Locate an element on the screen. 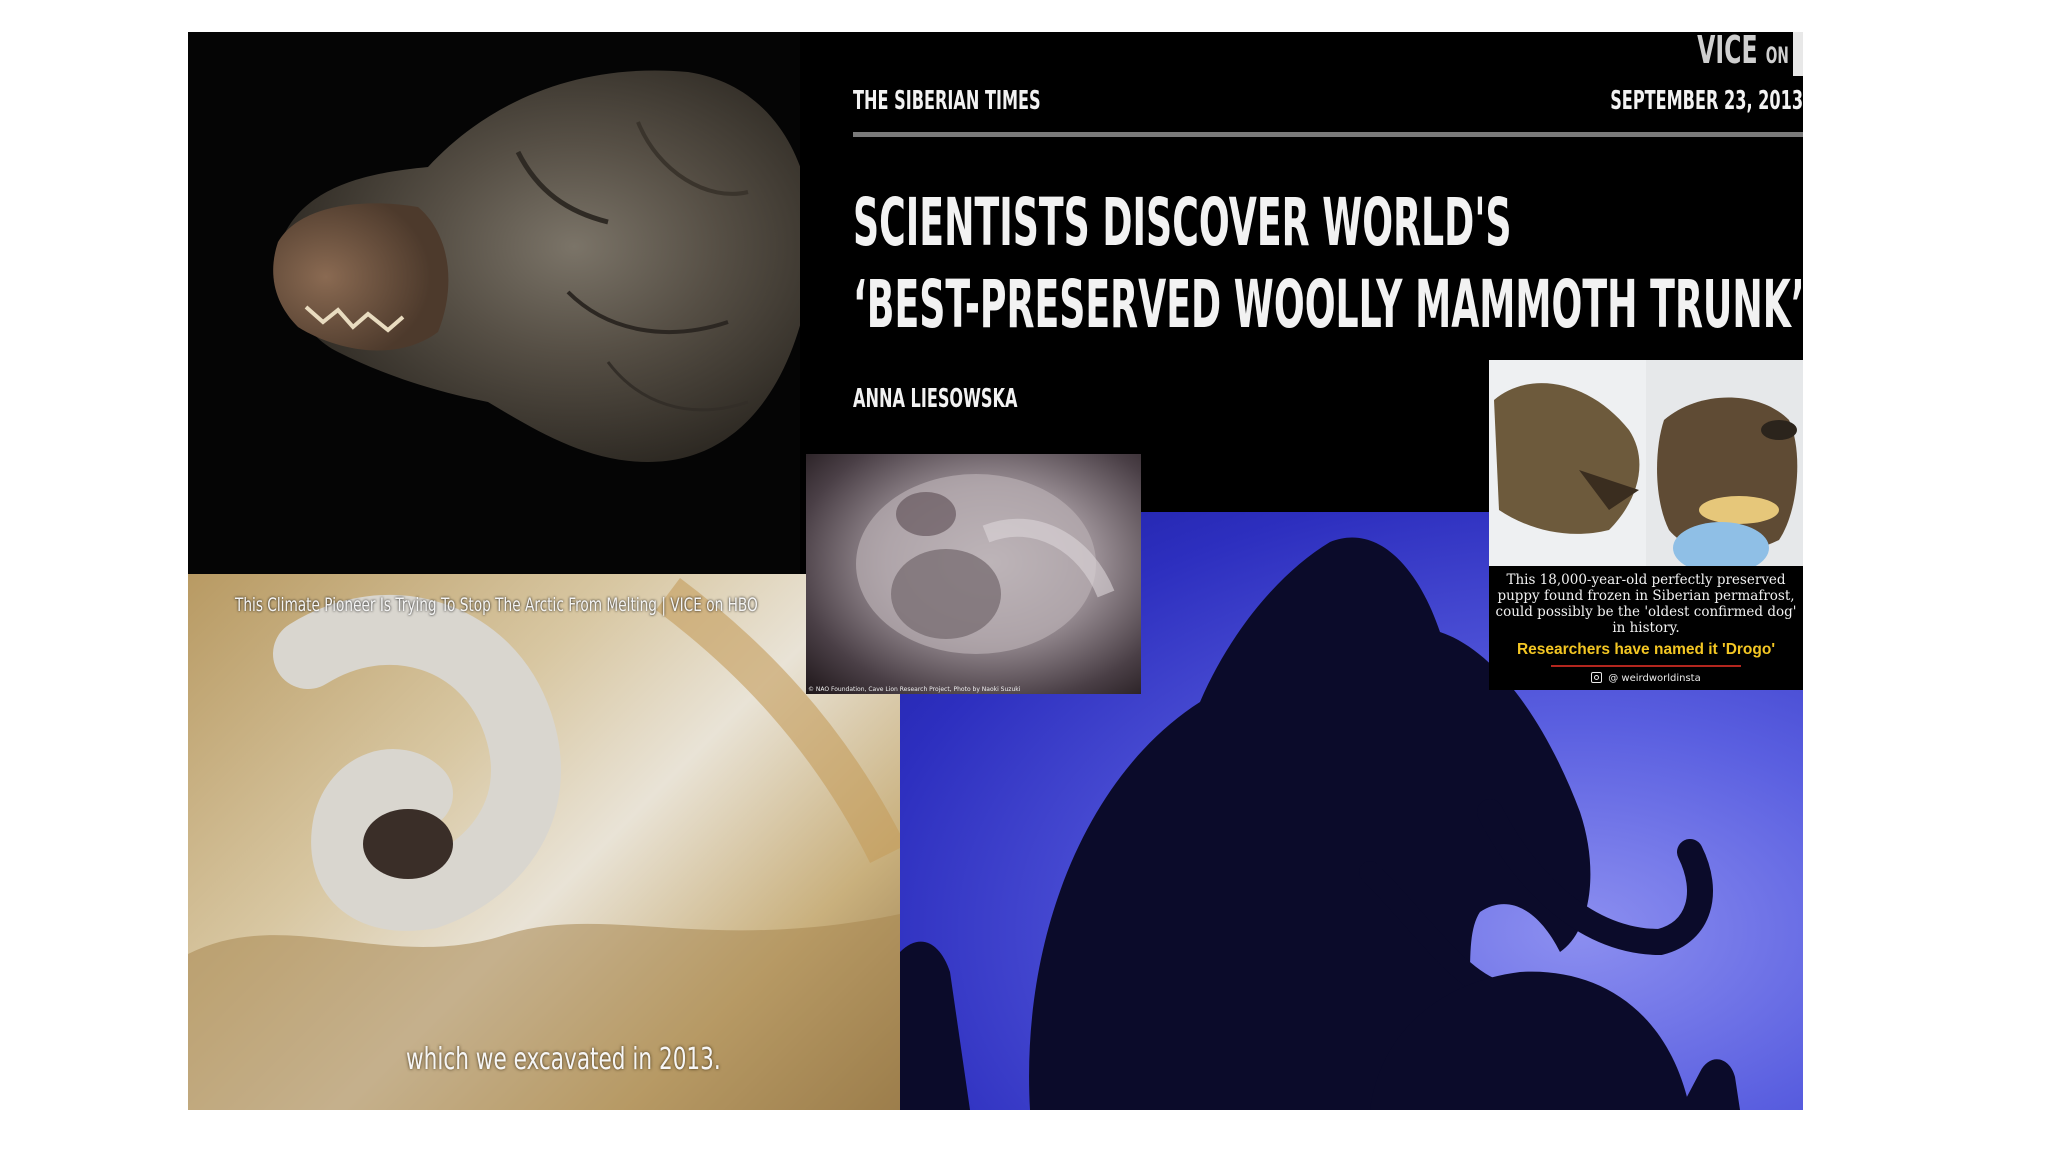 This screenshot has width=2048, height=1152. publication-name: THE SIBERIAN TIMES is located at coordinates (947, 101).